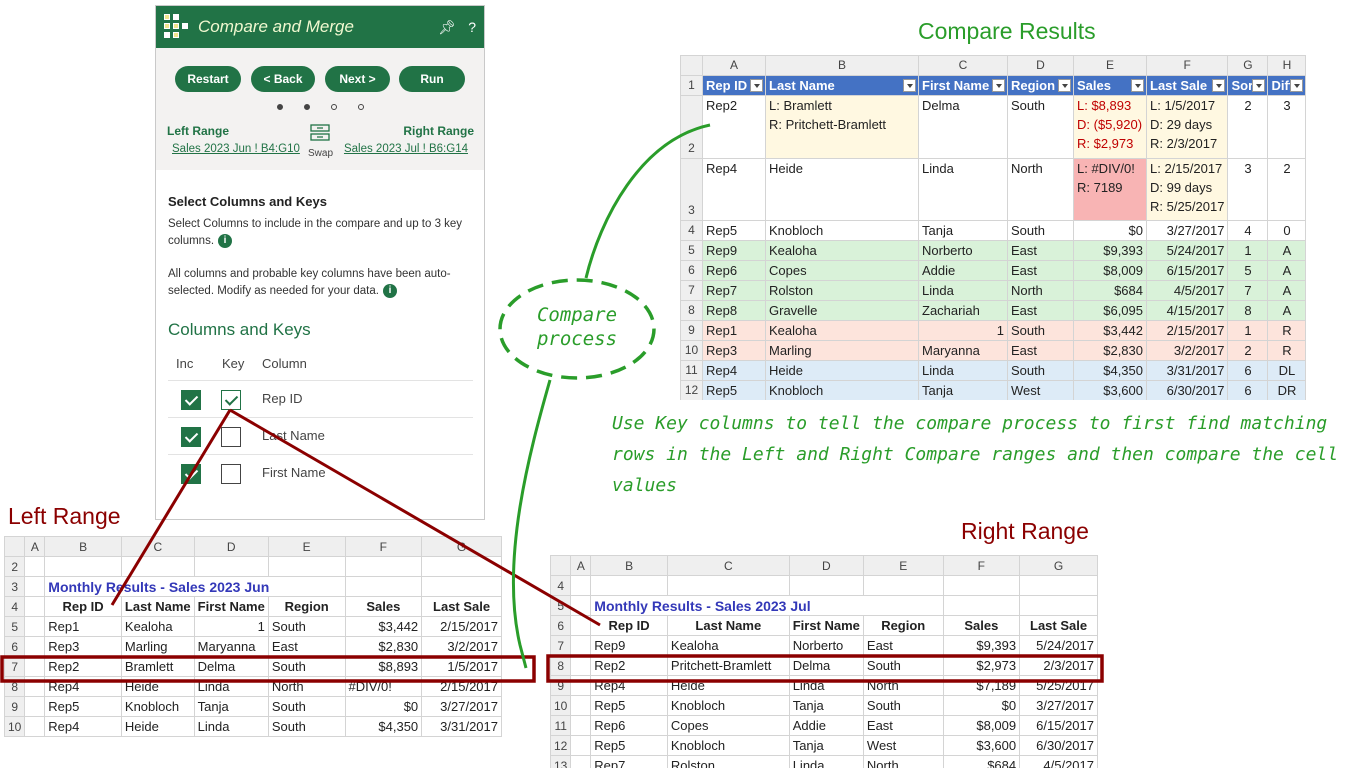 The width and height of the screenshot is (1366, 768). What do you see at coordinates (998, 85) in the screenshot?
I see `filter-dropdown-icon` at bounding box center [998, 85].